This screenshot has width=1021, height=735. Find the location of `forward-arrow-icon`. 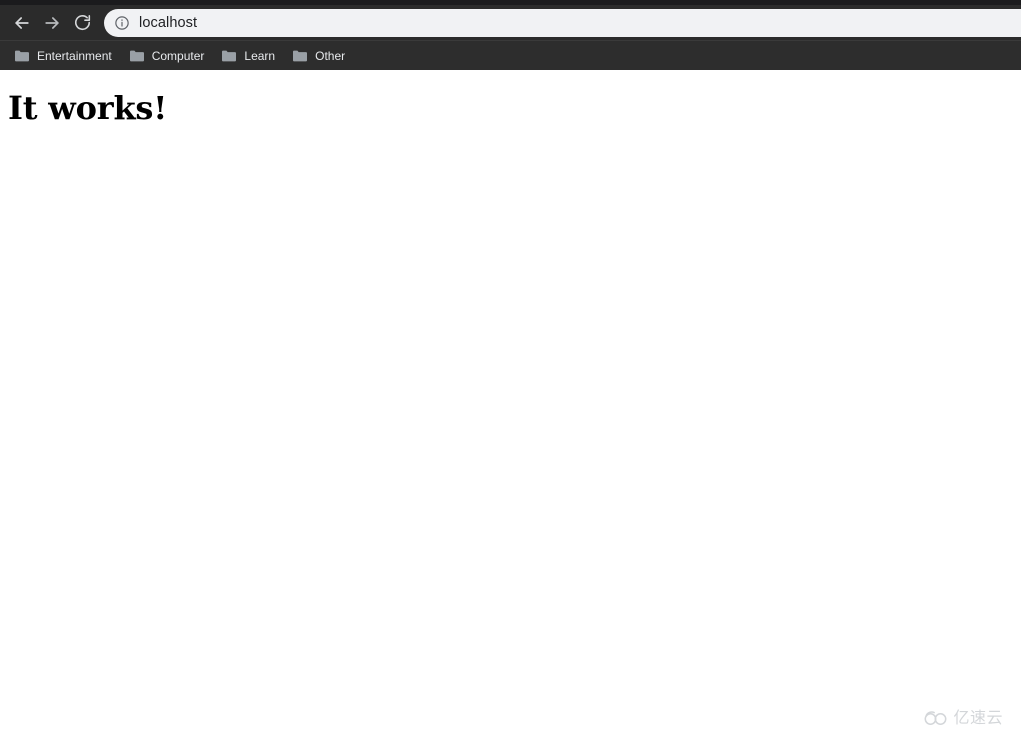

forward-arrow-icon is located at coordinates (52, 23).